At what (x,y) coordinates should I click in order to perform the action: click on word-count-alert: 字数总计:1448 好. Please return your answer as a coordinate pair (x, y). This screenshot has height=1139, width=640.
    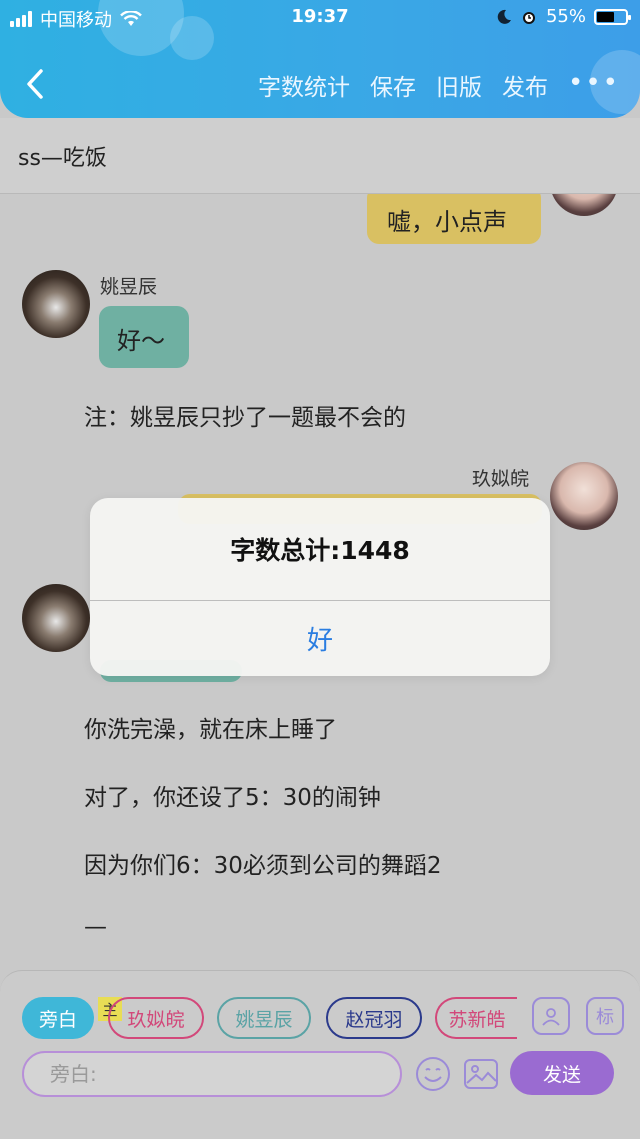
    Looking at the image, I should click on (320, 587).